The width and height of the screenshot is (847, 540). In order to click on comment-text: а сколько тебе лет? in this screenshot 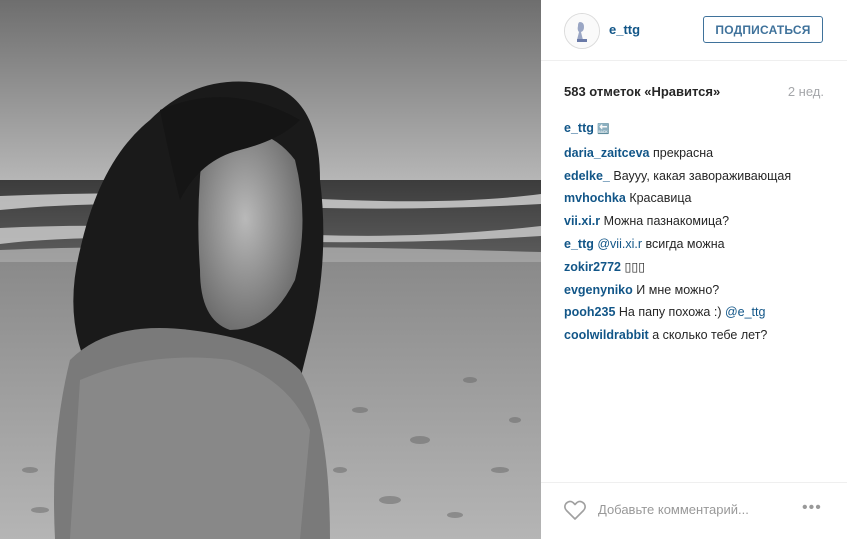, I will do `click(710, 335)`.